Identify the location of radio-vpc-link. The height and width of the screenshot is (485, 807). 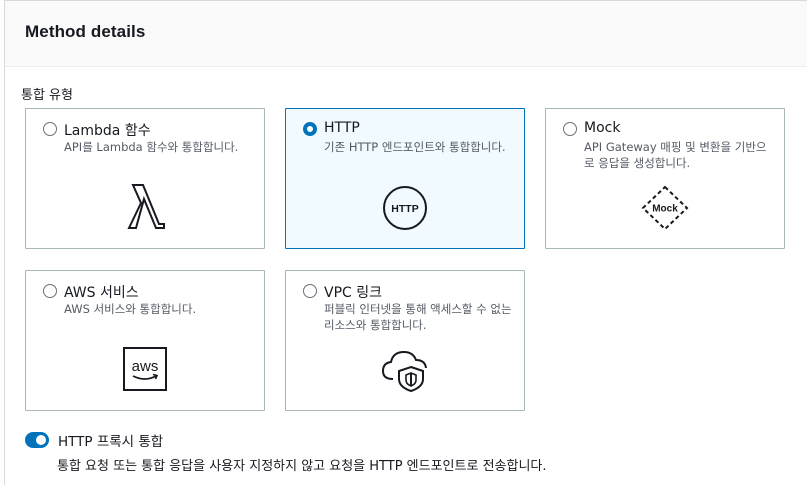
(310, 291).